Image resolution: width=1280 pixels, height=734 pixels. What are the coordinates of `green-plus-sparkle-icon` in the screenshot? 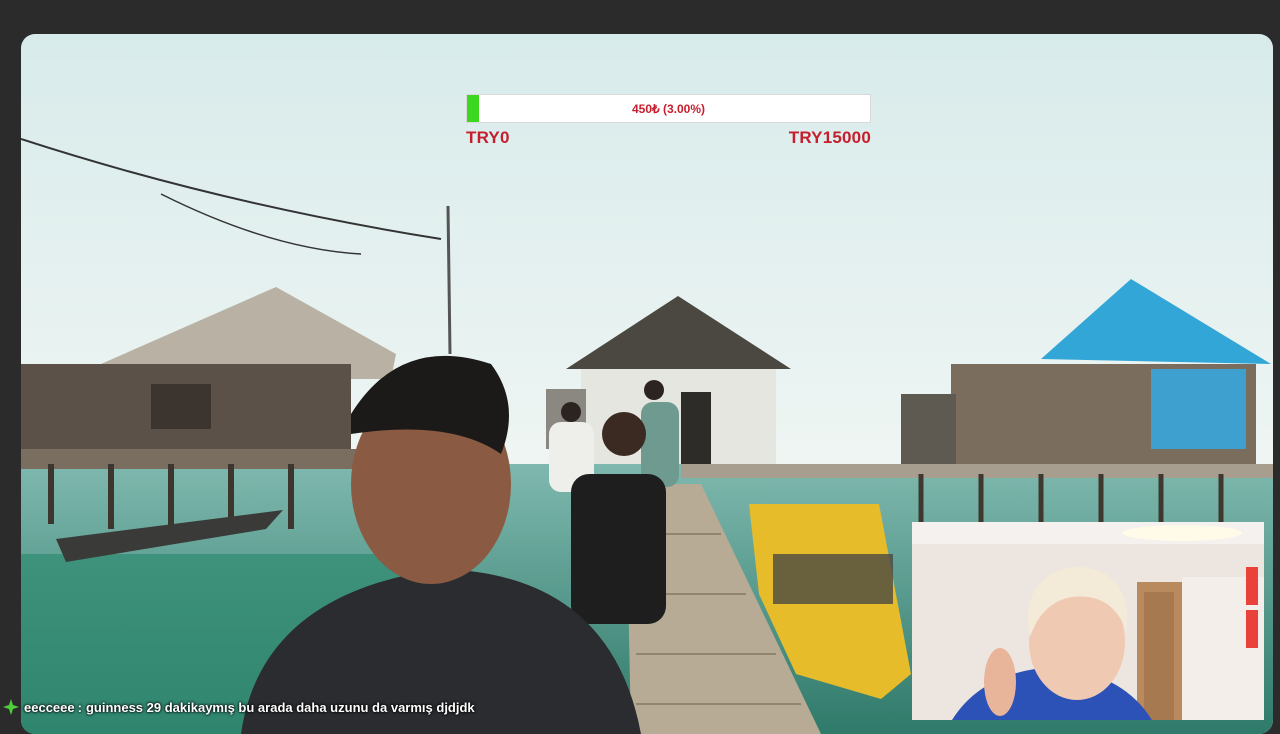 It's located at (11, 707).